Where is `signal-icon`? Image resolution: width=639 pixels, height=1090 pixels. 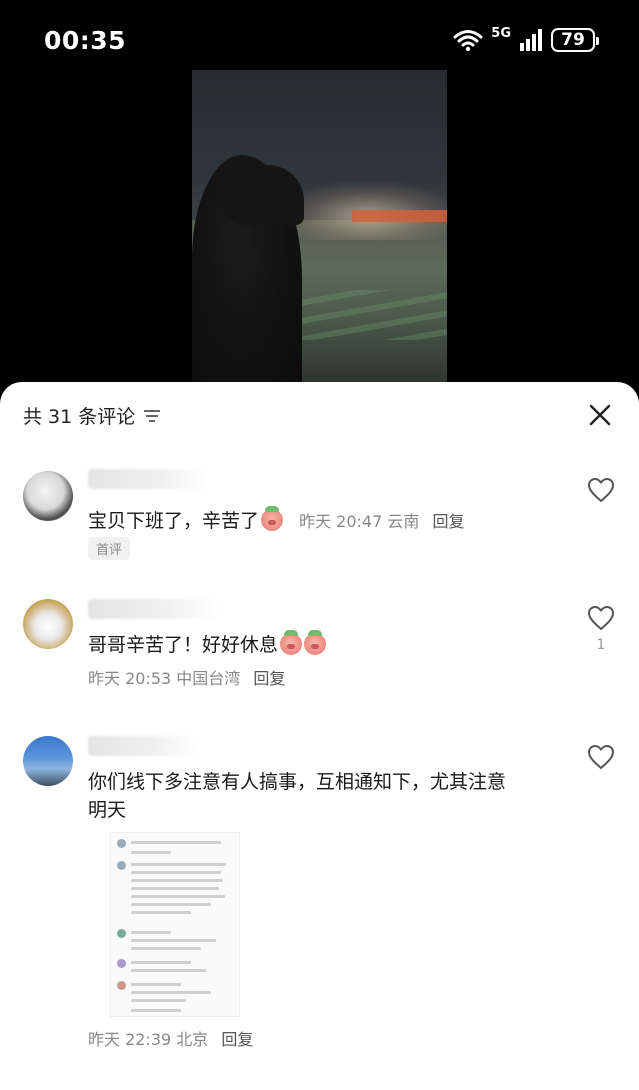
signal-icon is located at coordinates (531, 40).